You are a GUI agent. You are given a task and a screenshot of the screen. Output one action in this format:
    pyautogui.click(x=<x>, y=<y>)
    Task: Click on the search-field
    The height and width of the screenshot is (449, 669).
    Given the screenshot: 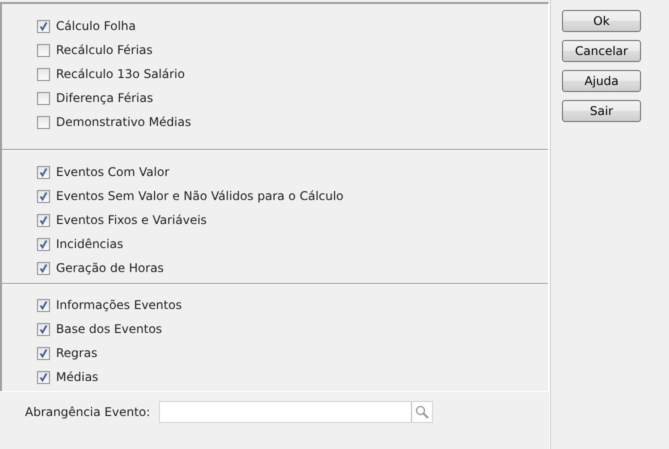 What is the action you would take?
    pyautogui.click(x=296, y=412)
    